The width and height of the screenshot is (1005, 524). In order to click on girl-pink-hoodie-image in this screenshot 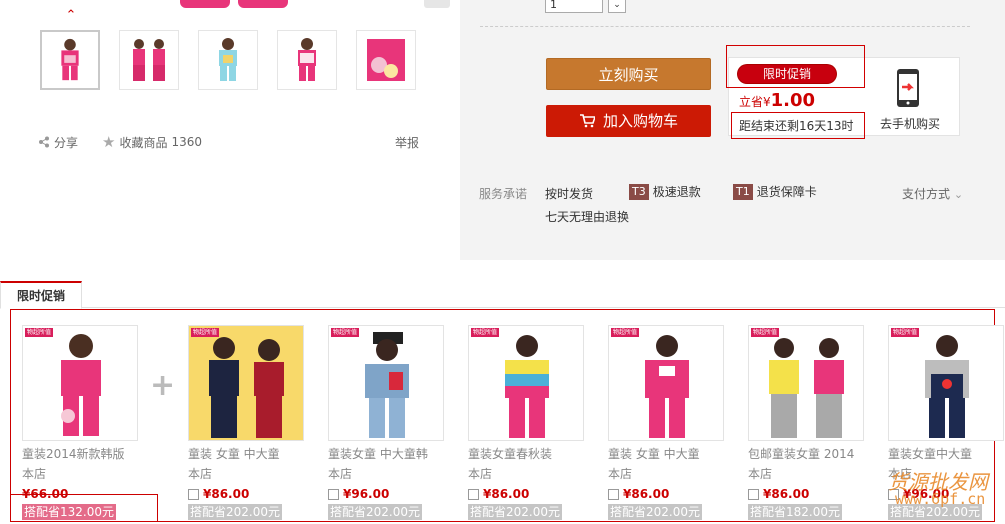, I will do `click(667, 386)`.